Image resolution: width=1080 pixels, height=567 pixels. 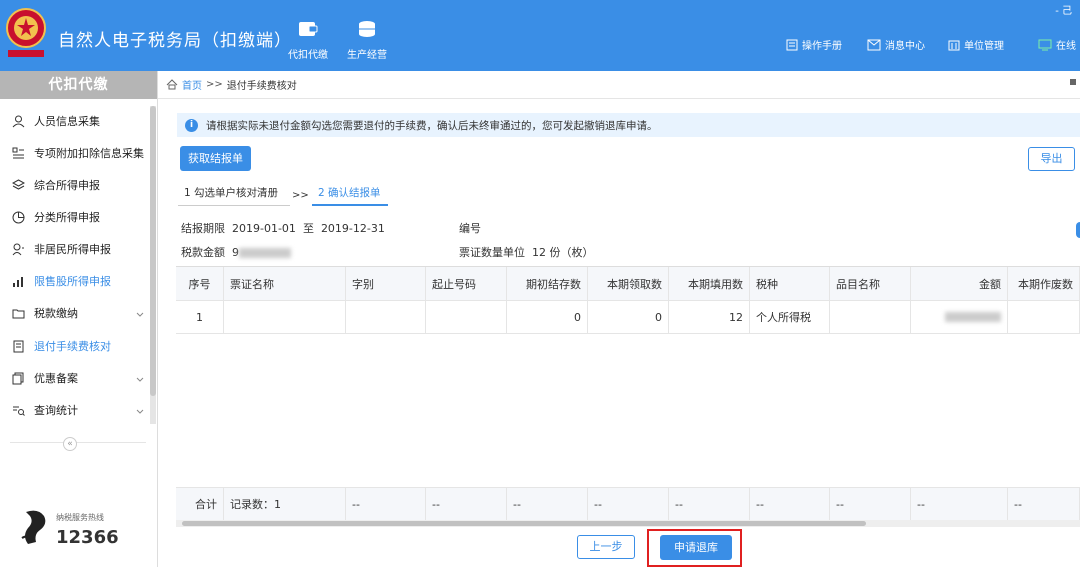 What do you see at coordinates (72, 281) in the screenshot?
I see `sidebar-item-label: 限售股所得申报` at bounding box center [72, 281].